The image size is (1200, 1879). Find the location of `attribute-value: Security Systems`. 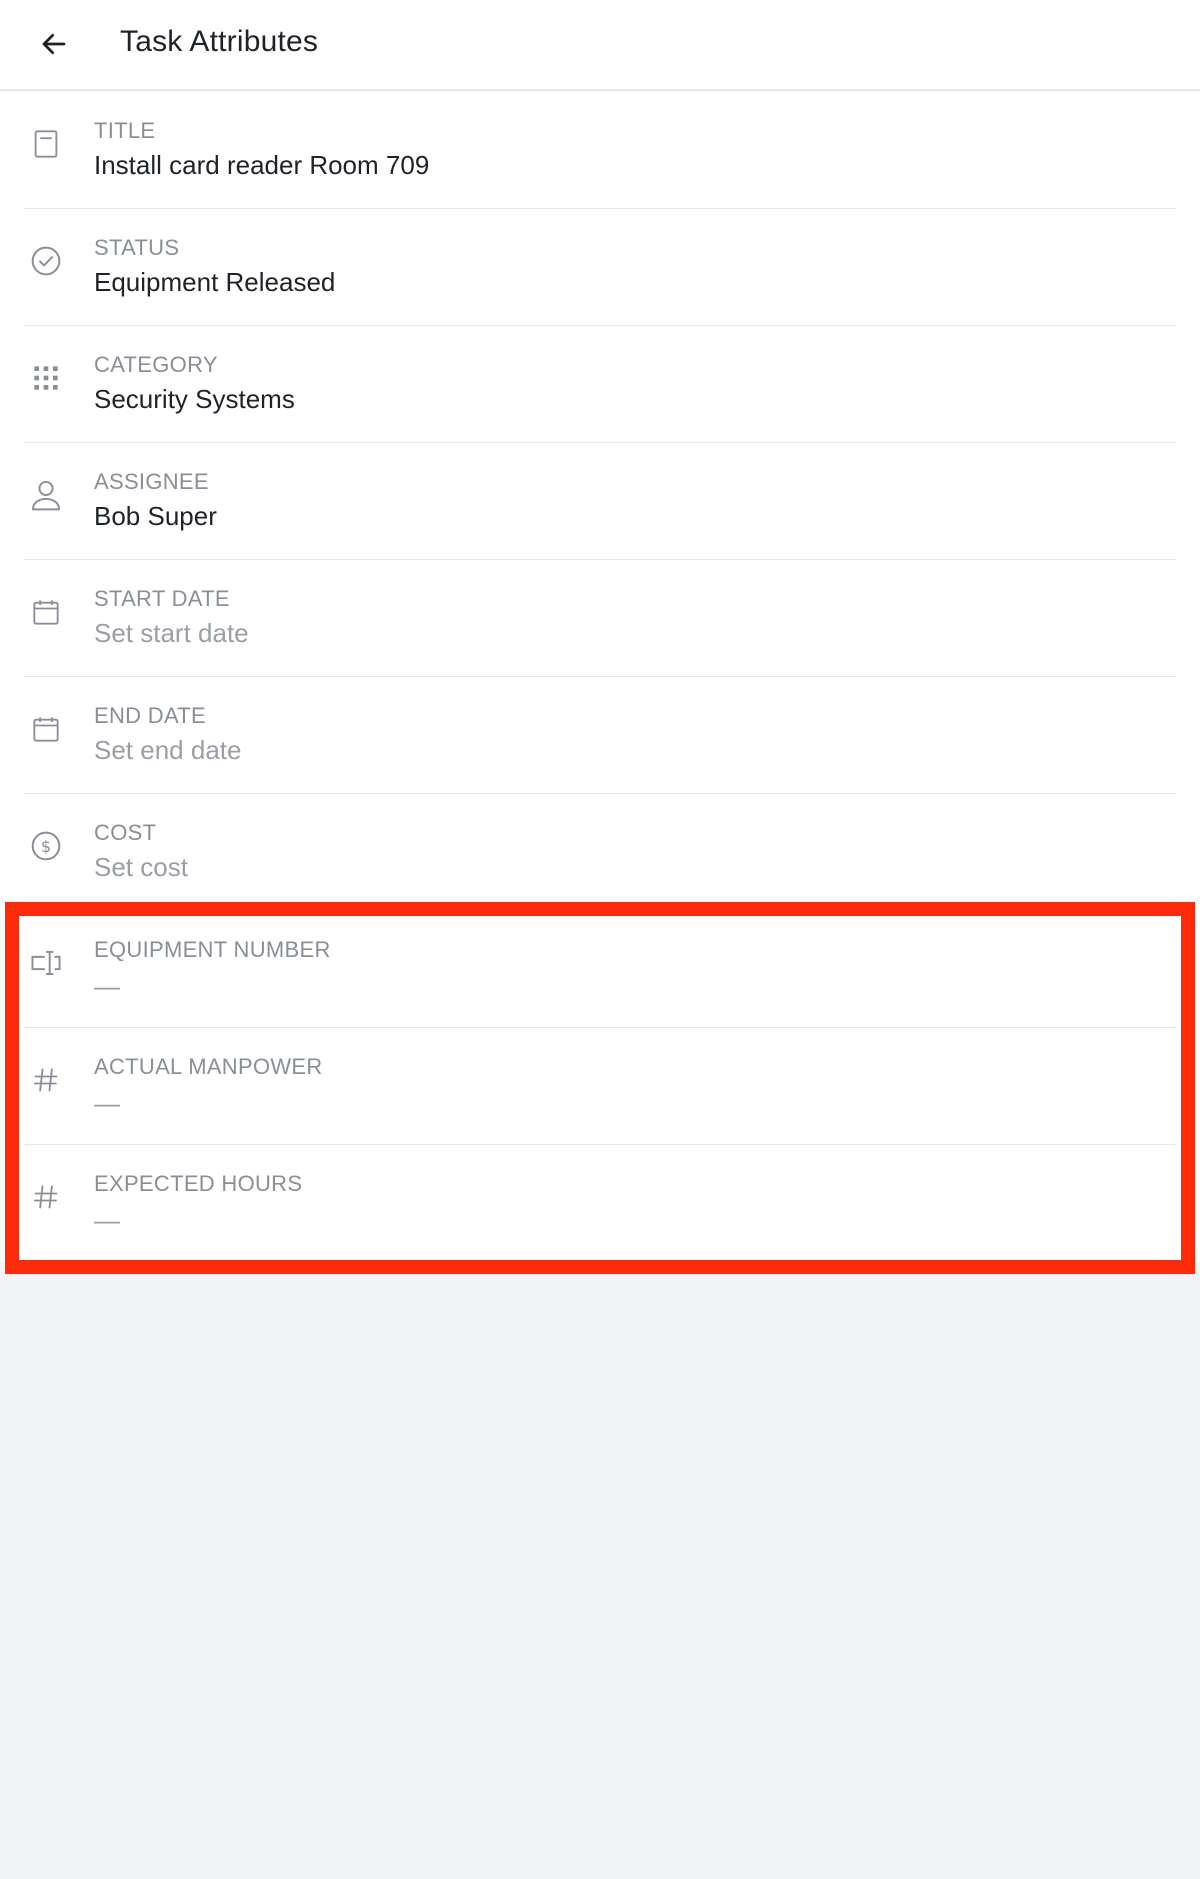

attribute-value: Security Systems is located at coordinates (194, 399).